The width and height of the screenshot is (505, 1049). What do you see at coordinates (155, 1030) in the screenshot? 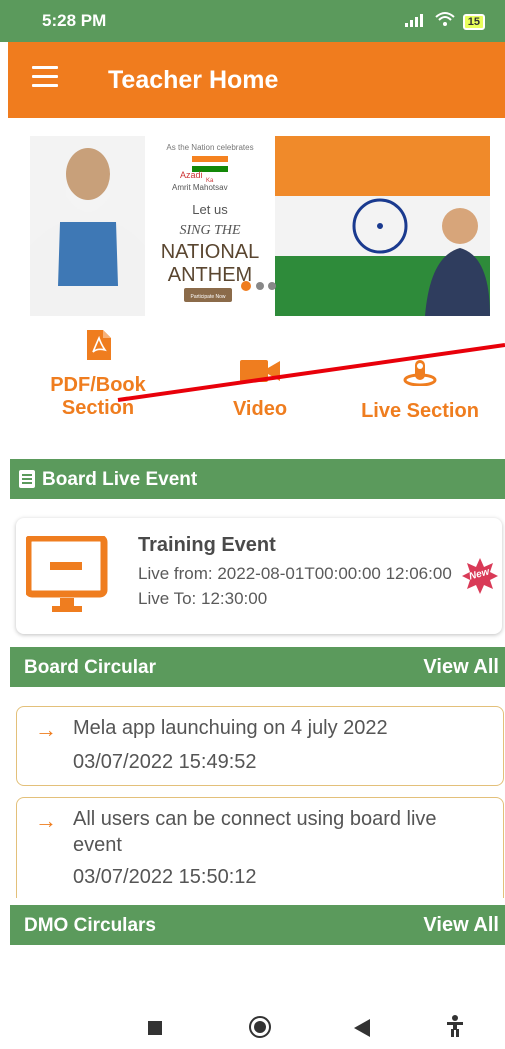
I see `recents-button` at bounding box center [155, 1030].